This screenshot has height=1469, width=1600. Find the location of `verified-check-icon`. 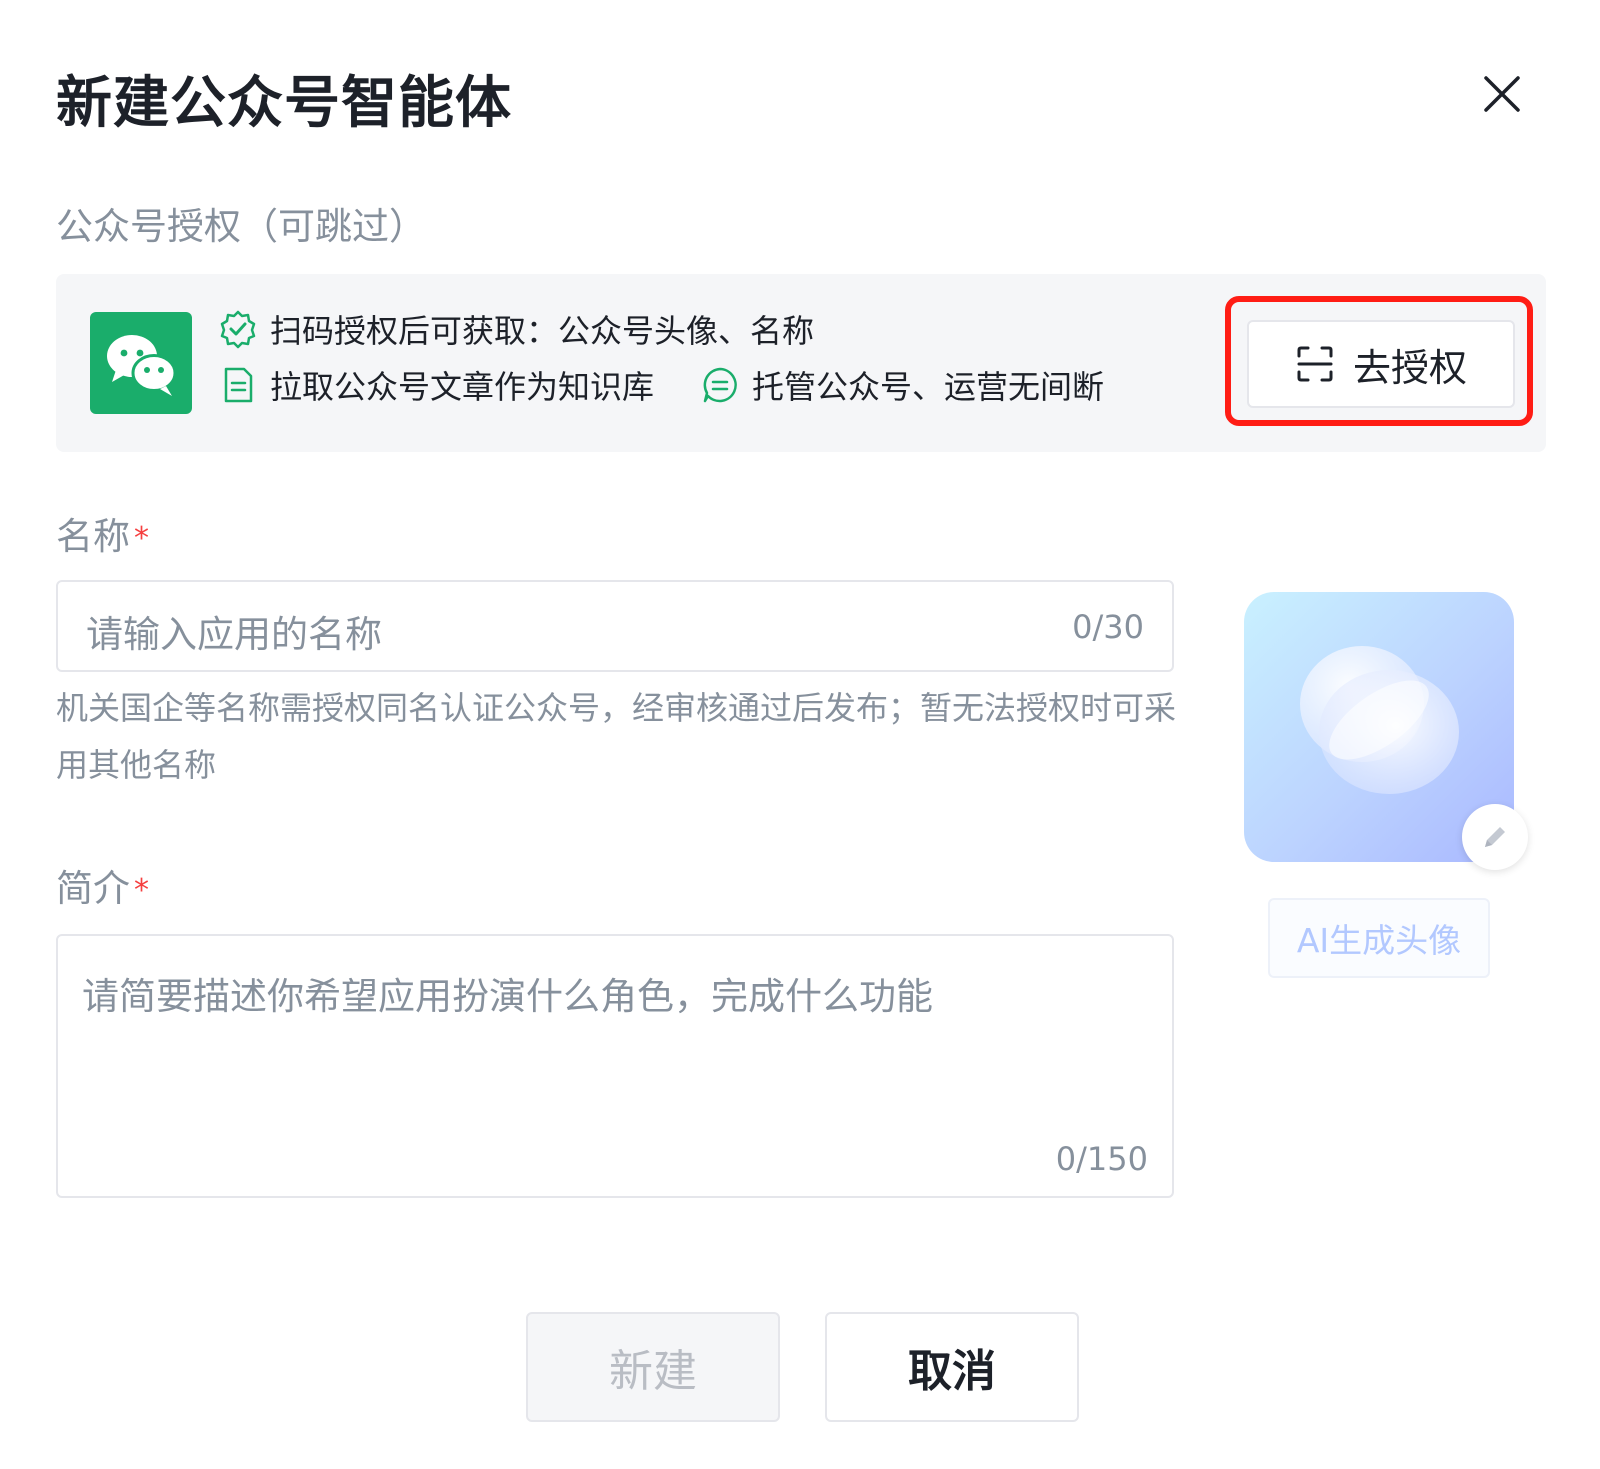

verified-check-icon is located at coordinates (238, 329).